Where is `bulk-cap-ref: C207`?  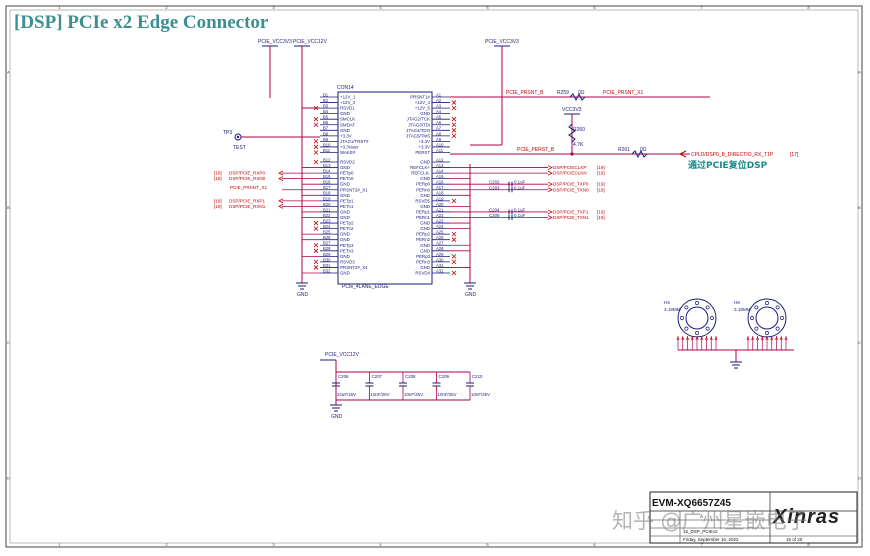
bulk-cap-ref: C207 is located at coordinates (377, 376).